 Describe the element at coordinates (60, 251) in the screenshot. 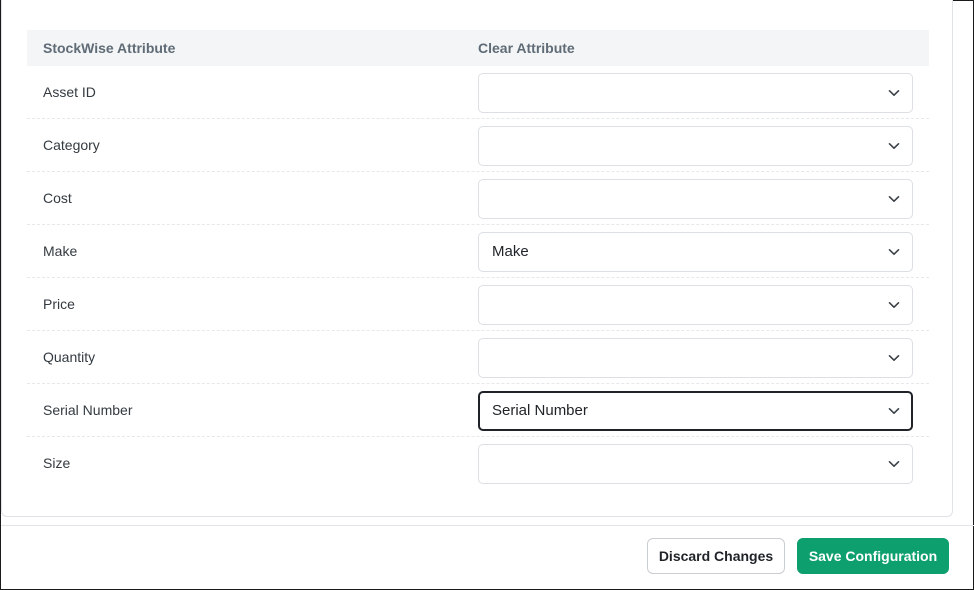

I see `attribute-label: Make` at that location.